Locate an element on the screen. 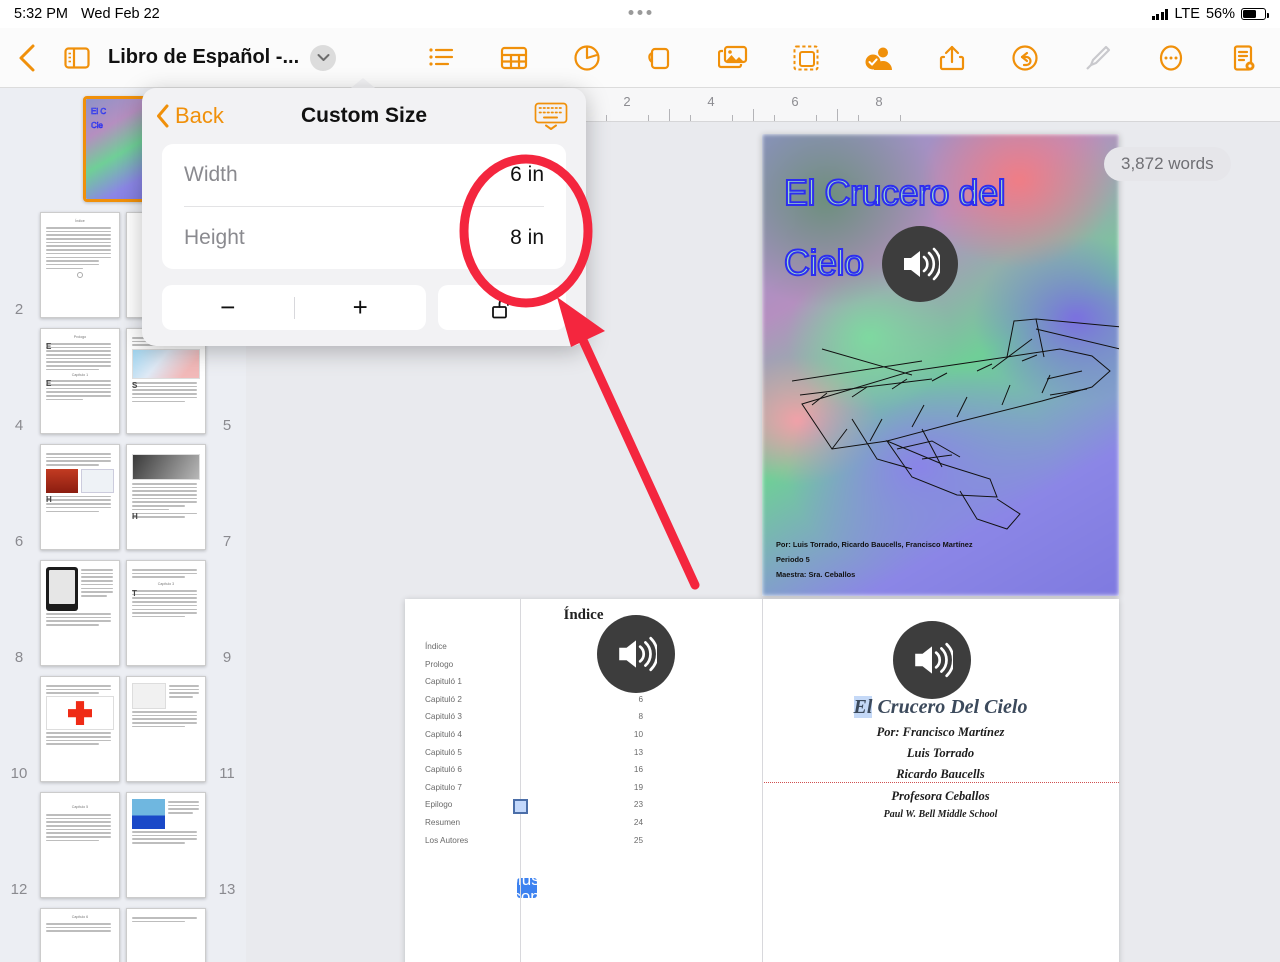 Image resolution: width=1280 pixels, height=962 pixels. toc-row: Resumen 24 is located at coordinates (534, 822).